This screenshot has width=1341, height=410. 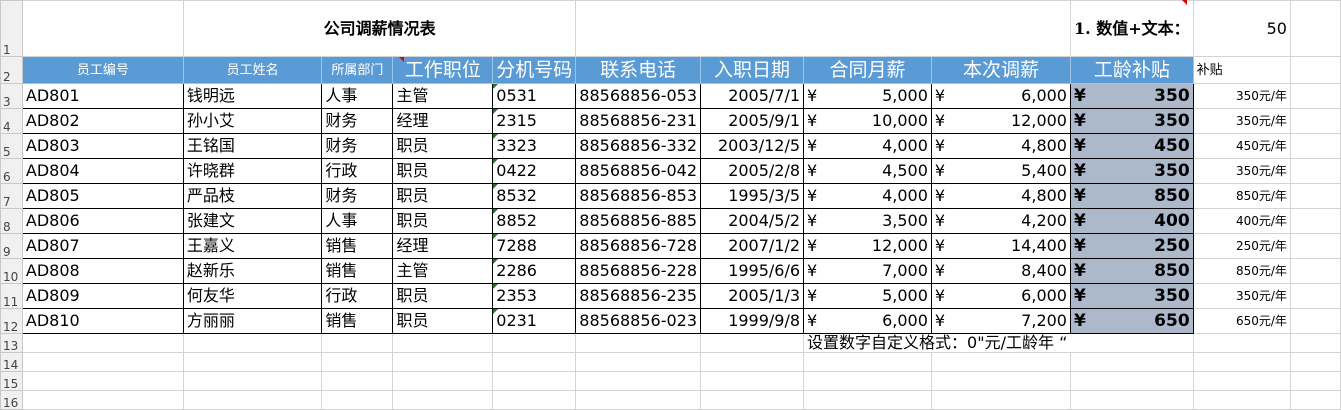 I want to click on extension-cell: 0231, so click(x=534, y=321).